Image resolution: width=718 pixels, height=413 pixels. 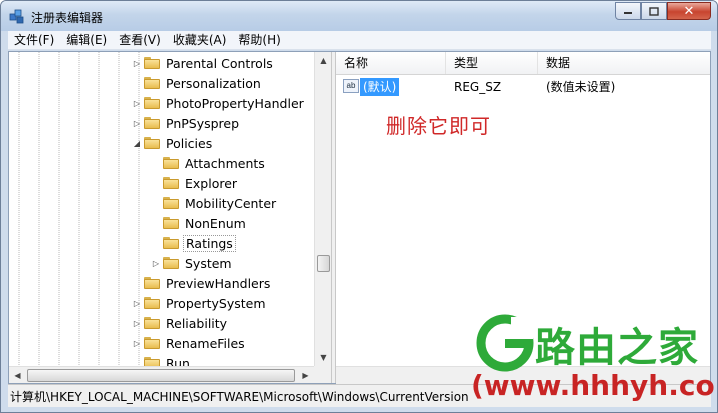 What do you see at coordinates (617, 348) in the screenshot?
I see `brand-name: 路由之家` at bounding box center [617, 348].